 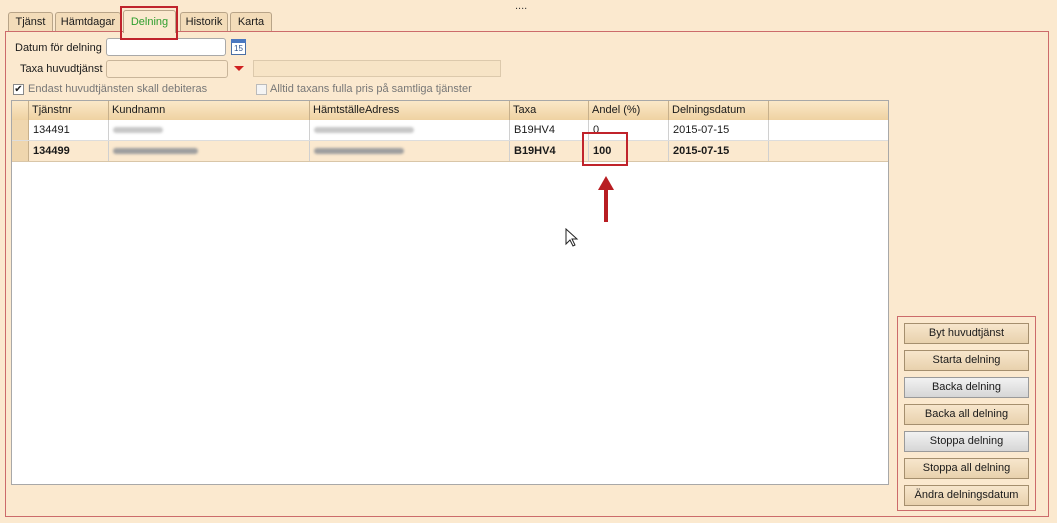 What do you see at coordinates (966, 360) in the screenshot?
I see `starta-delning-button: Starta delning` at bounding box center [966, 360].